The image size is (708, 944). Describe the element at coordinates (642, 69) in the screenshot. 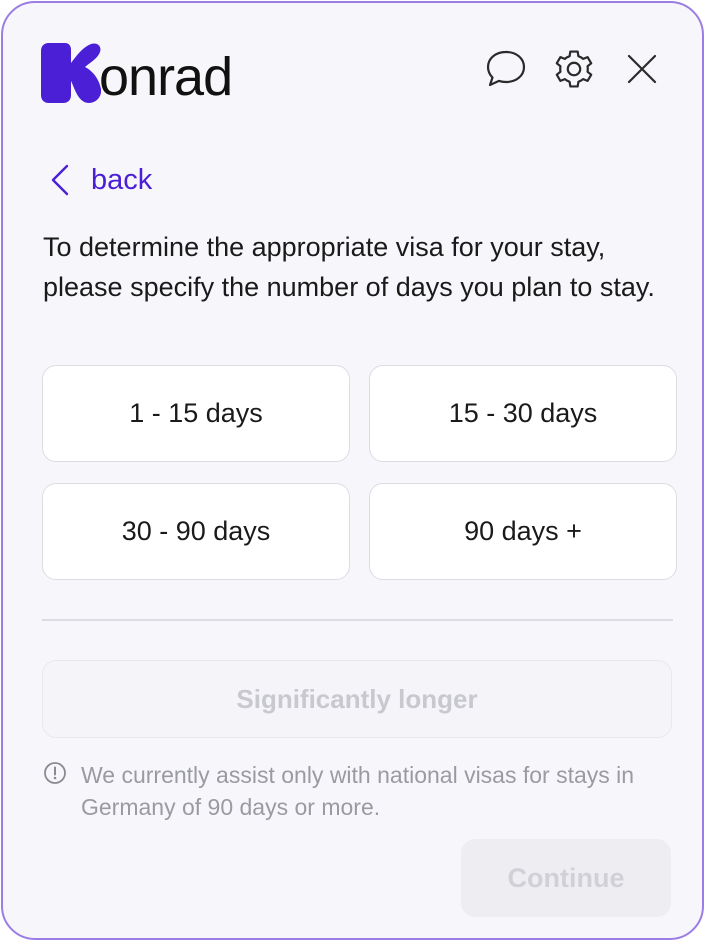

I see `close-icon` at that location.